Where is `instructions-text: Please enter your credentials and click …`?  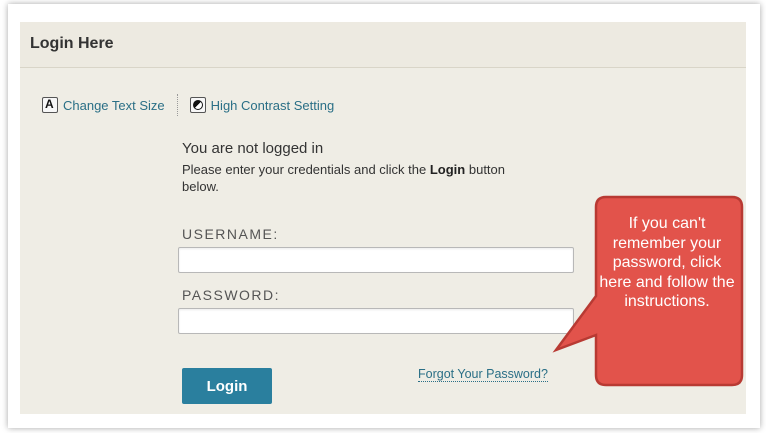 instructions-text: Please enter your credentials and click … is located at coordinates (306, 169).